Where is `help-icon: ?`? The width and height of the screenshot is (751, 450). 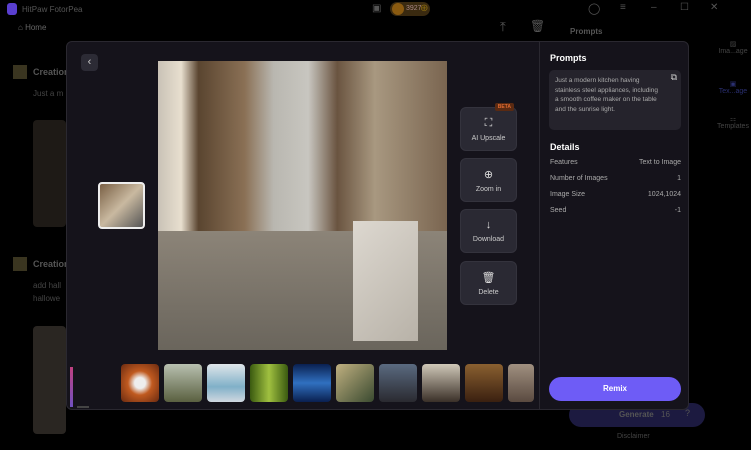 help-icon: ? is located at coordinates (687, 413).